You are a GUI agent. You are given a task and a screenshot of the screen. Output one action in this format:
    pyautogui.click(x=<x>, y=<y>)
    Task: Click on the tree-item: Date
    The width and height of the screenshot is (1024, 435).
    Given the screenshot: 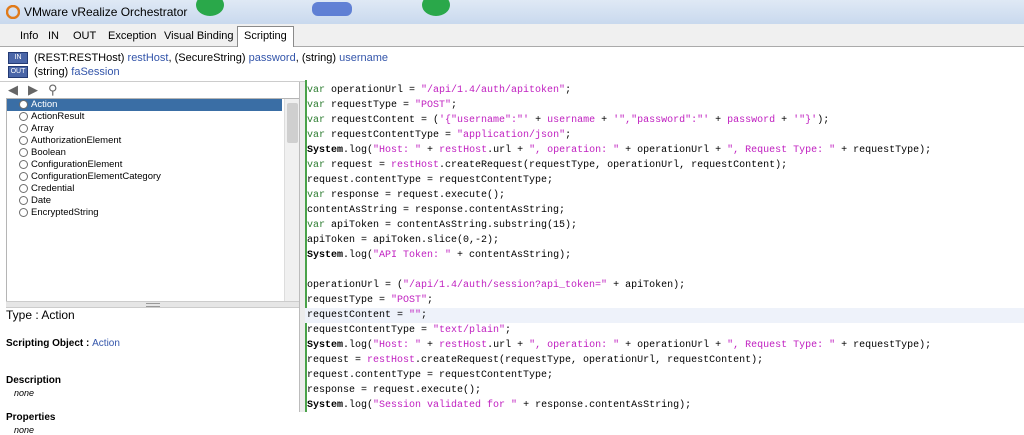 What is the action you would take?
    pyautogui.click(x=144, y=201)
    